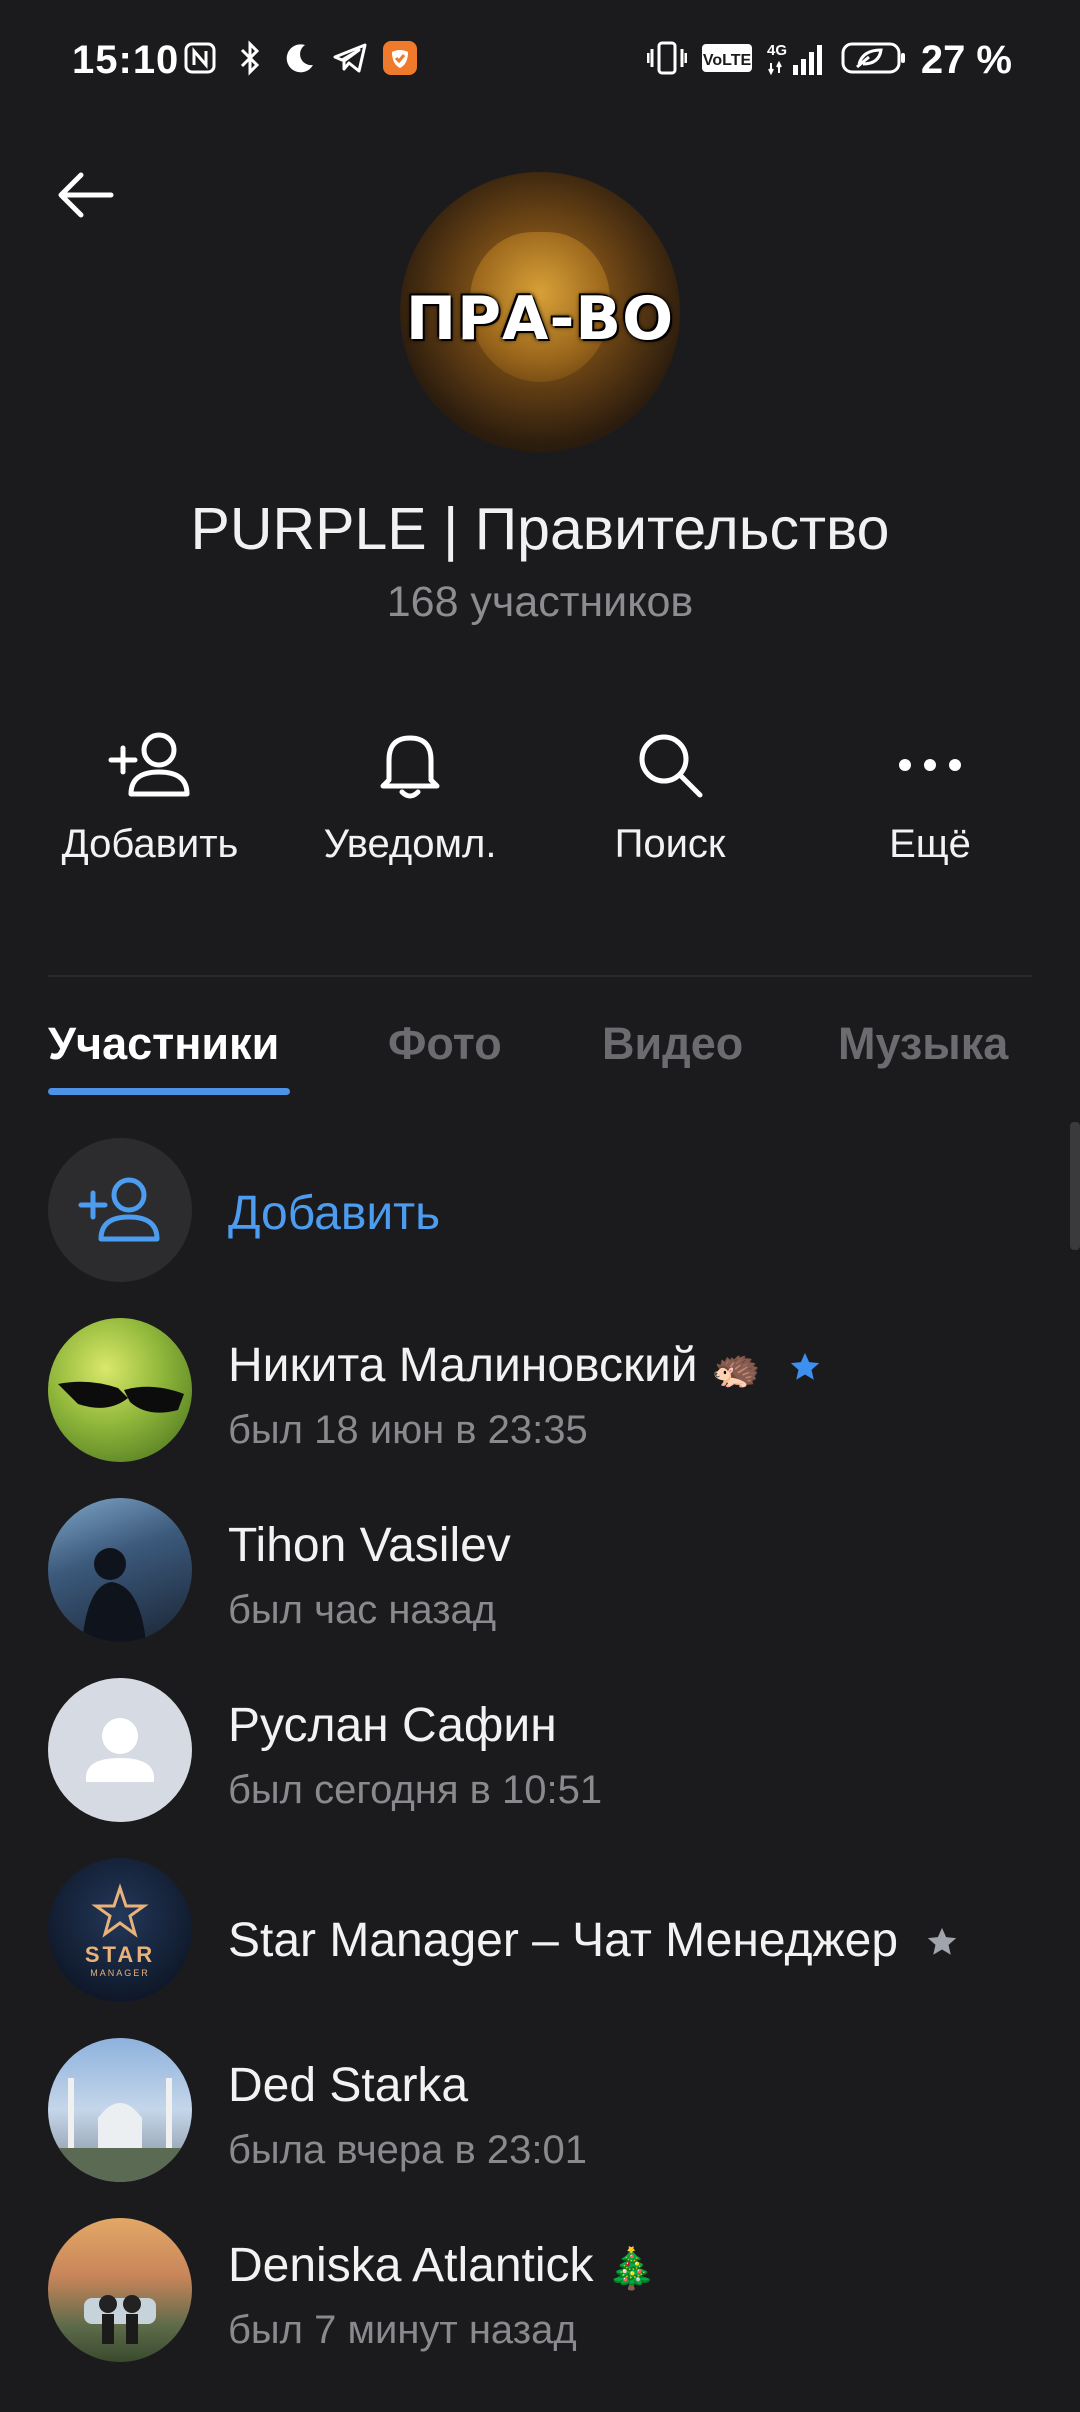  What do you see at coordinates (334, 1213) in the screenshot?
I see `add-member-label: Добавить` at bounding box center [334, 1213].